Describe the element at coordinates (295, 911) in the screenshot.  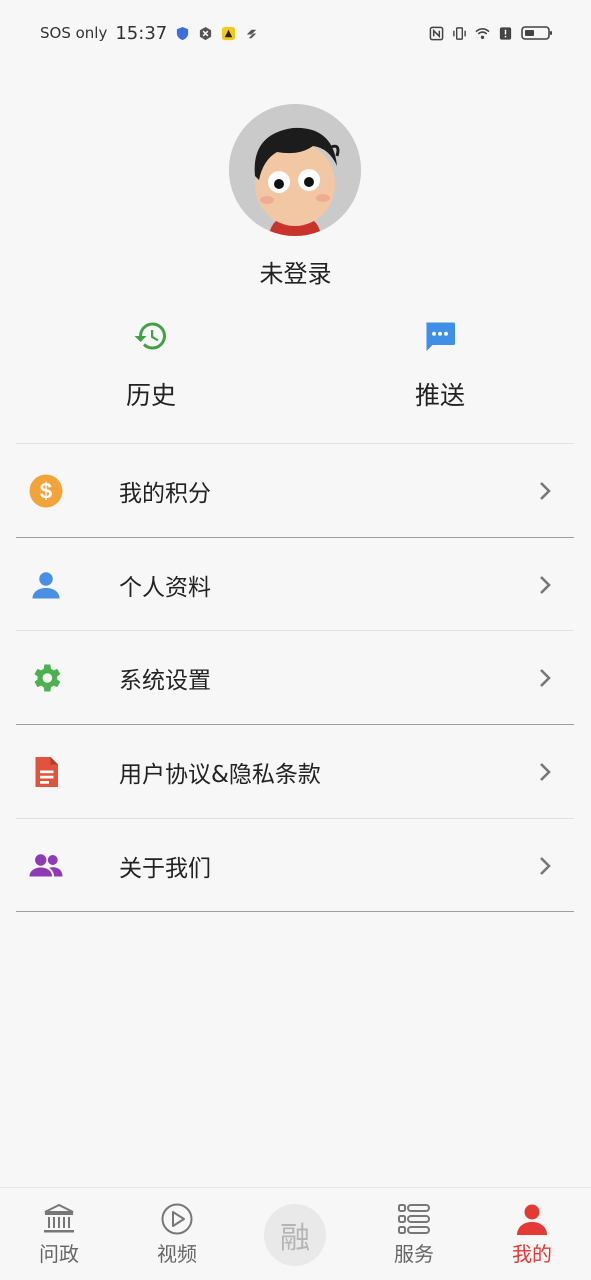
I see `divider` at that location.